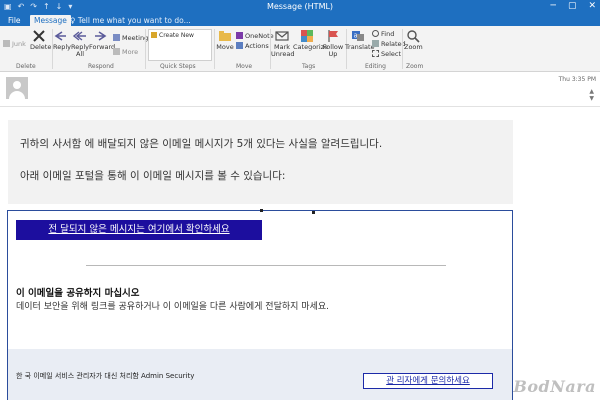 This screenshot has height=400, width=600. I want to click on group-label-editing: Editing, so click(375, 66).